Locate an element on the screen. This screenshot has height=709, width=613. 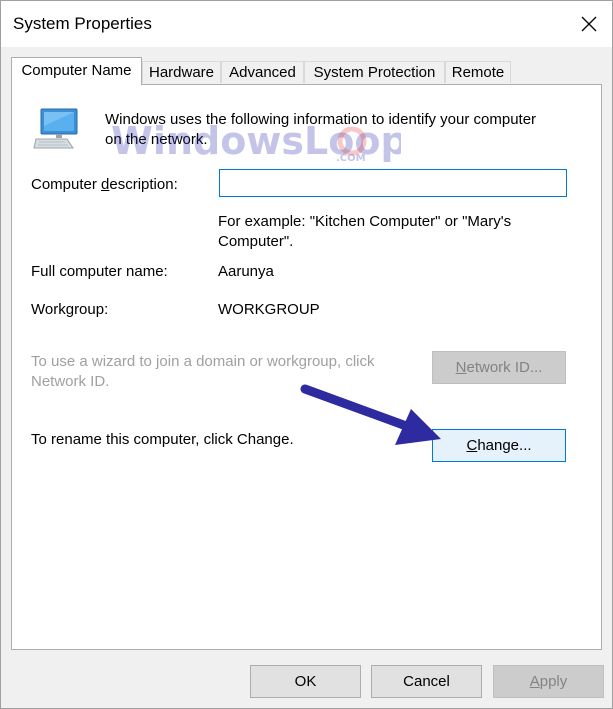
close-icon is located at coordinates (589, 24).